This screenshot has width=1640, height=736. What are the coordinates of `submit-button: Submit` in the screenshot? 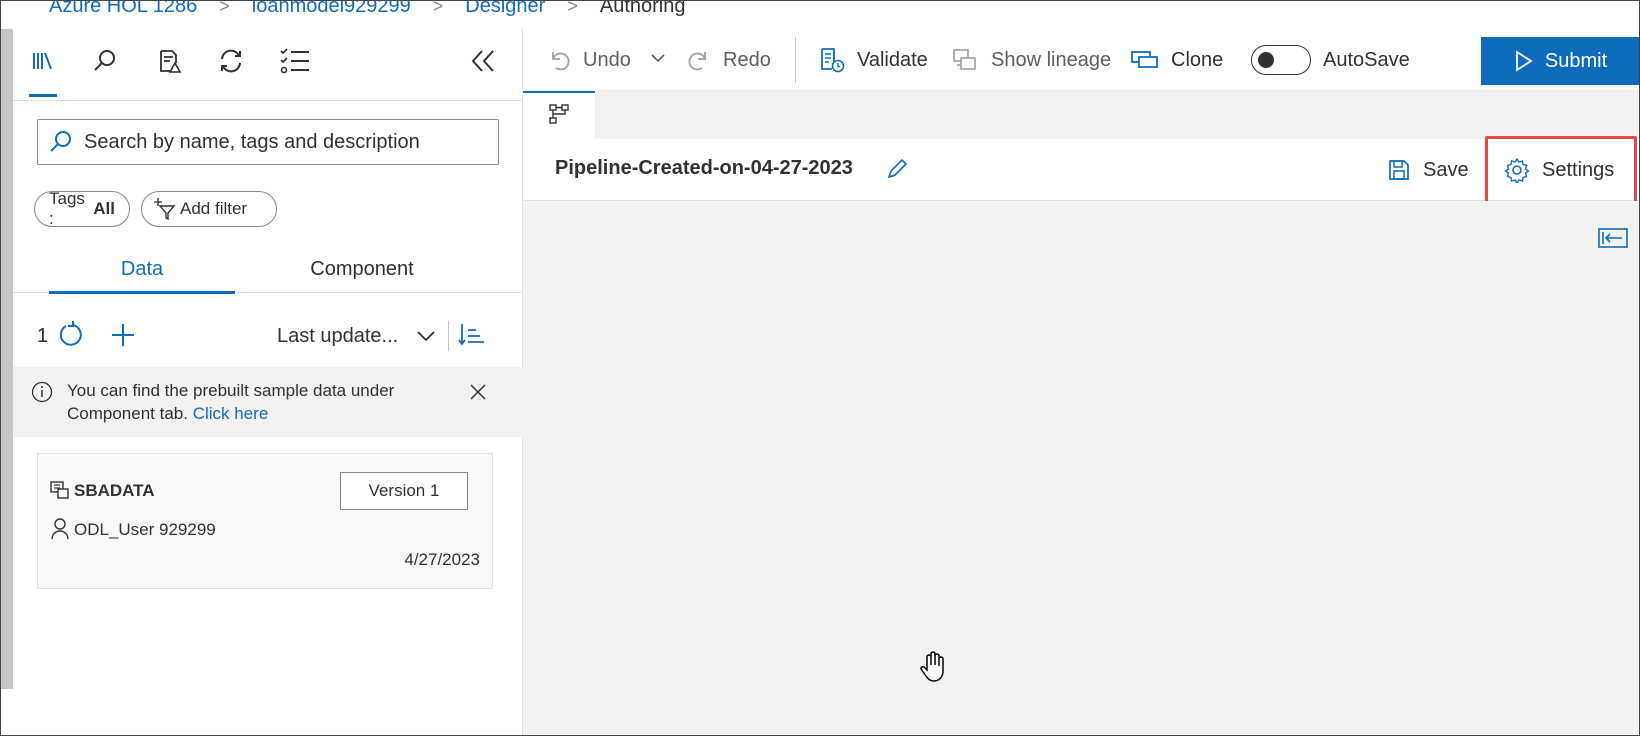 It's located at (1560, 61).